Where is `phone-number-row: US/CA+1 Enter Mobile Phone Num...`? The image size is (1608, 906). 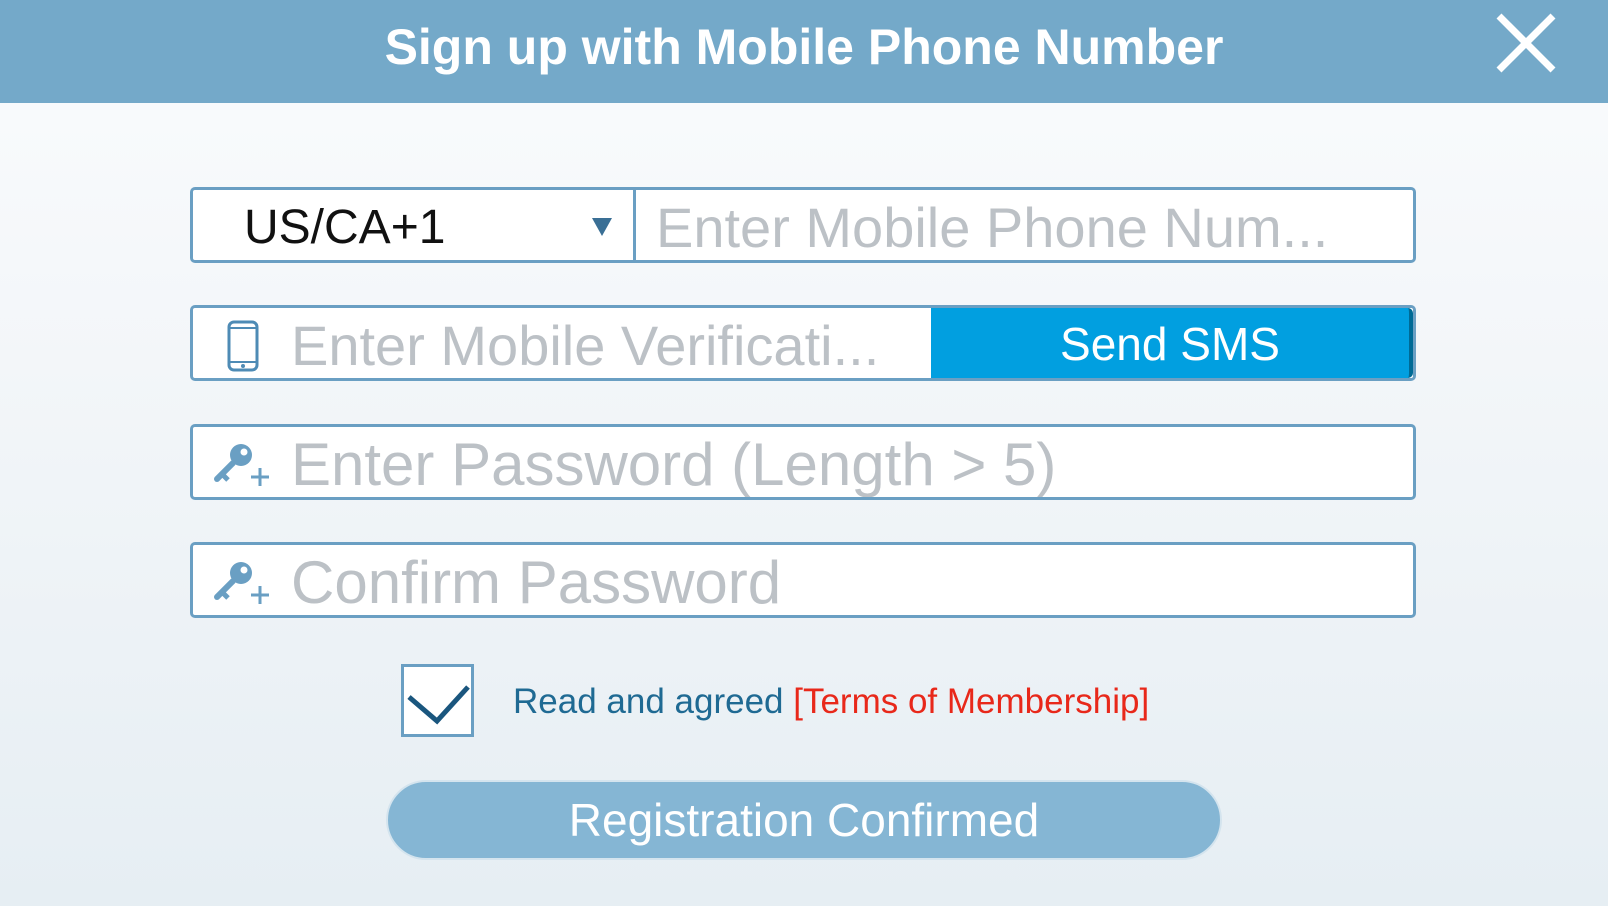 phone-number-row: US/CA+1 Enter Mobile Phone Num... is located at coordinates (803, 225).